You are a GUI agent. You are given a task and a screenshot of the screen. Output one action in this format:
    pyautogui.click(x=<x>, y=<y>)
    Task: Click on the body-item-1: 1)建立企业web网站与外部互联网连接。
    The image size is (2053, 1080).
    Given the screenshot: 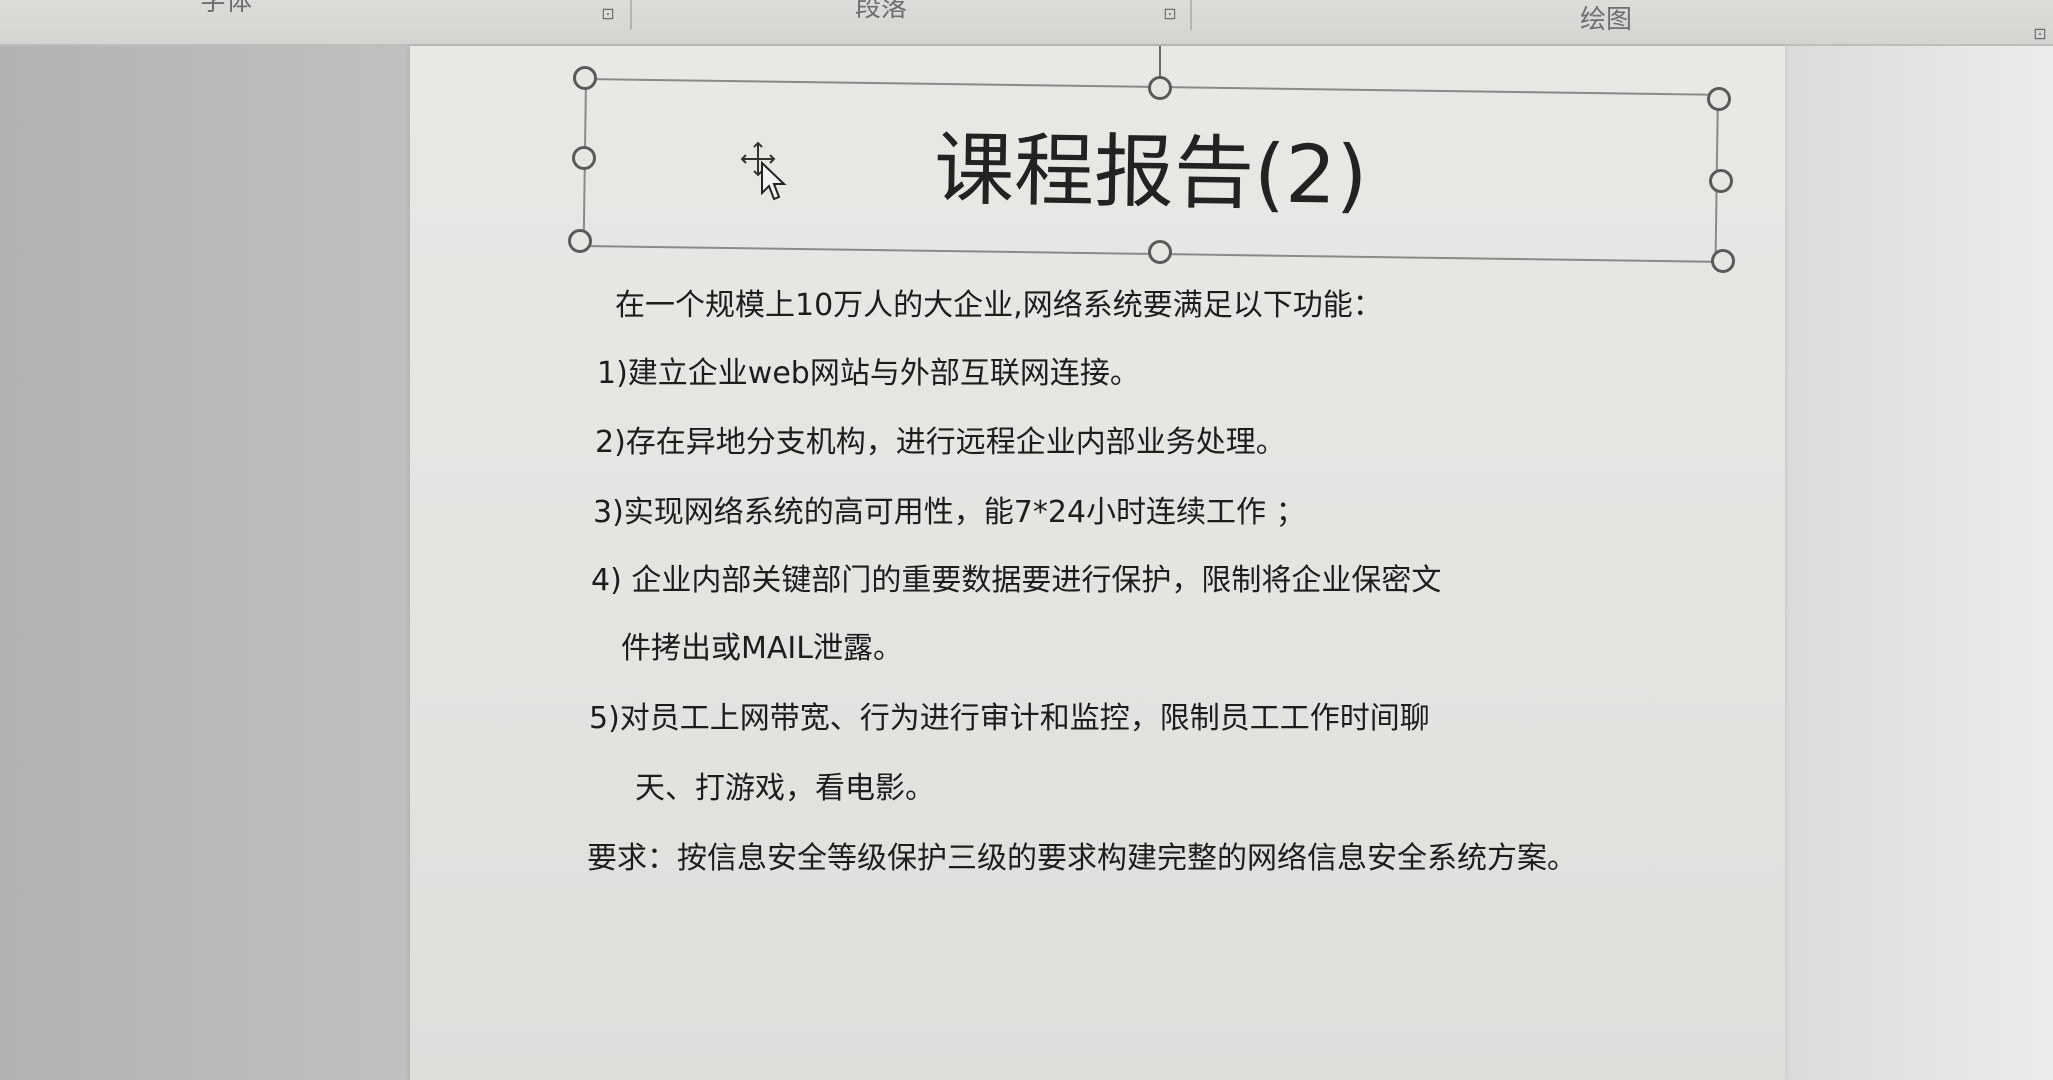 What is the action you would take?
    pyautogui.click(x=868, y=373)
    